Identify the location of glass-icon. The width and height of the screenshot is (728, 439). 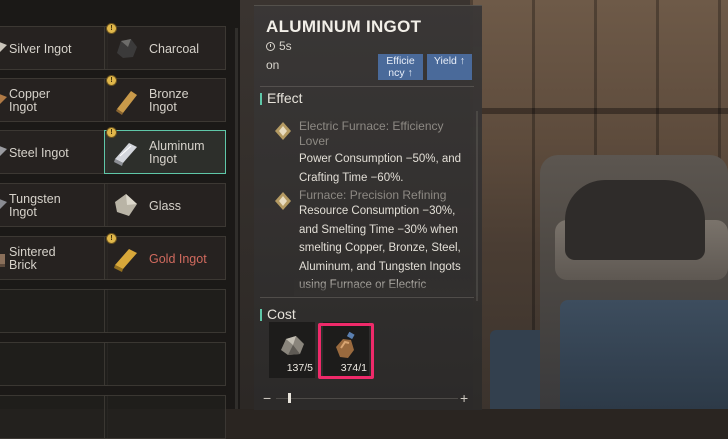
(126, 205).